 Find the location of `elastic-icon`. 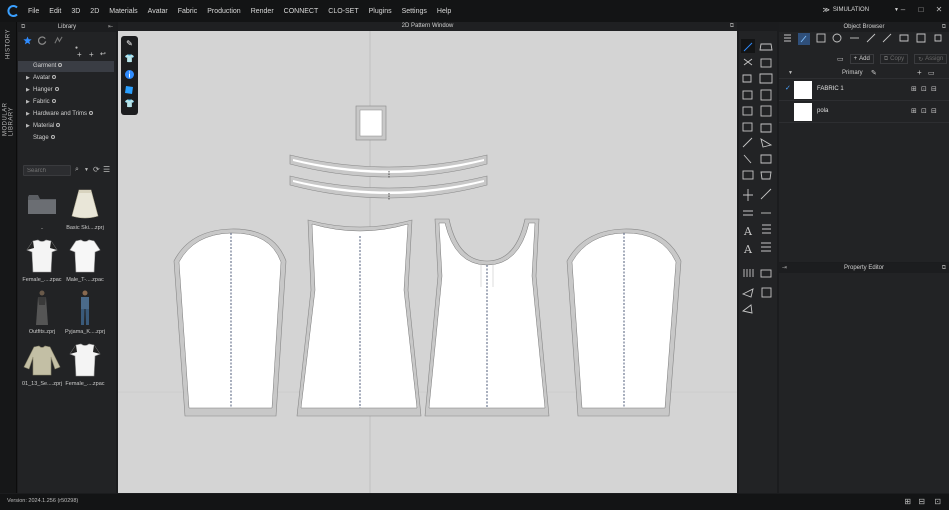

elastic-icon is located at coordinates (748, 175).